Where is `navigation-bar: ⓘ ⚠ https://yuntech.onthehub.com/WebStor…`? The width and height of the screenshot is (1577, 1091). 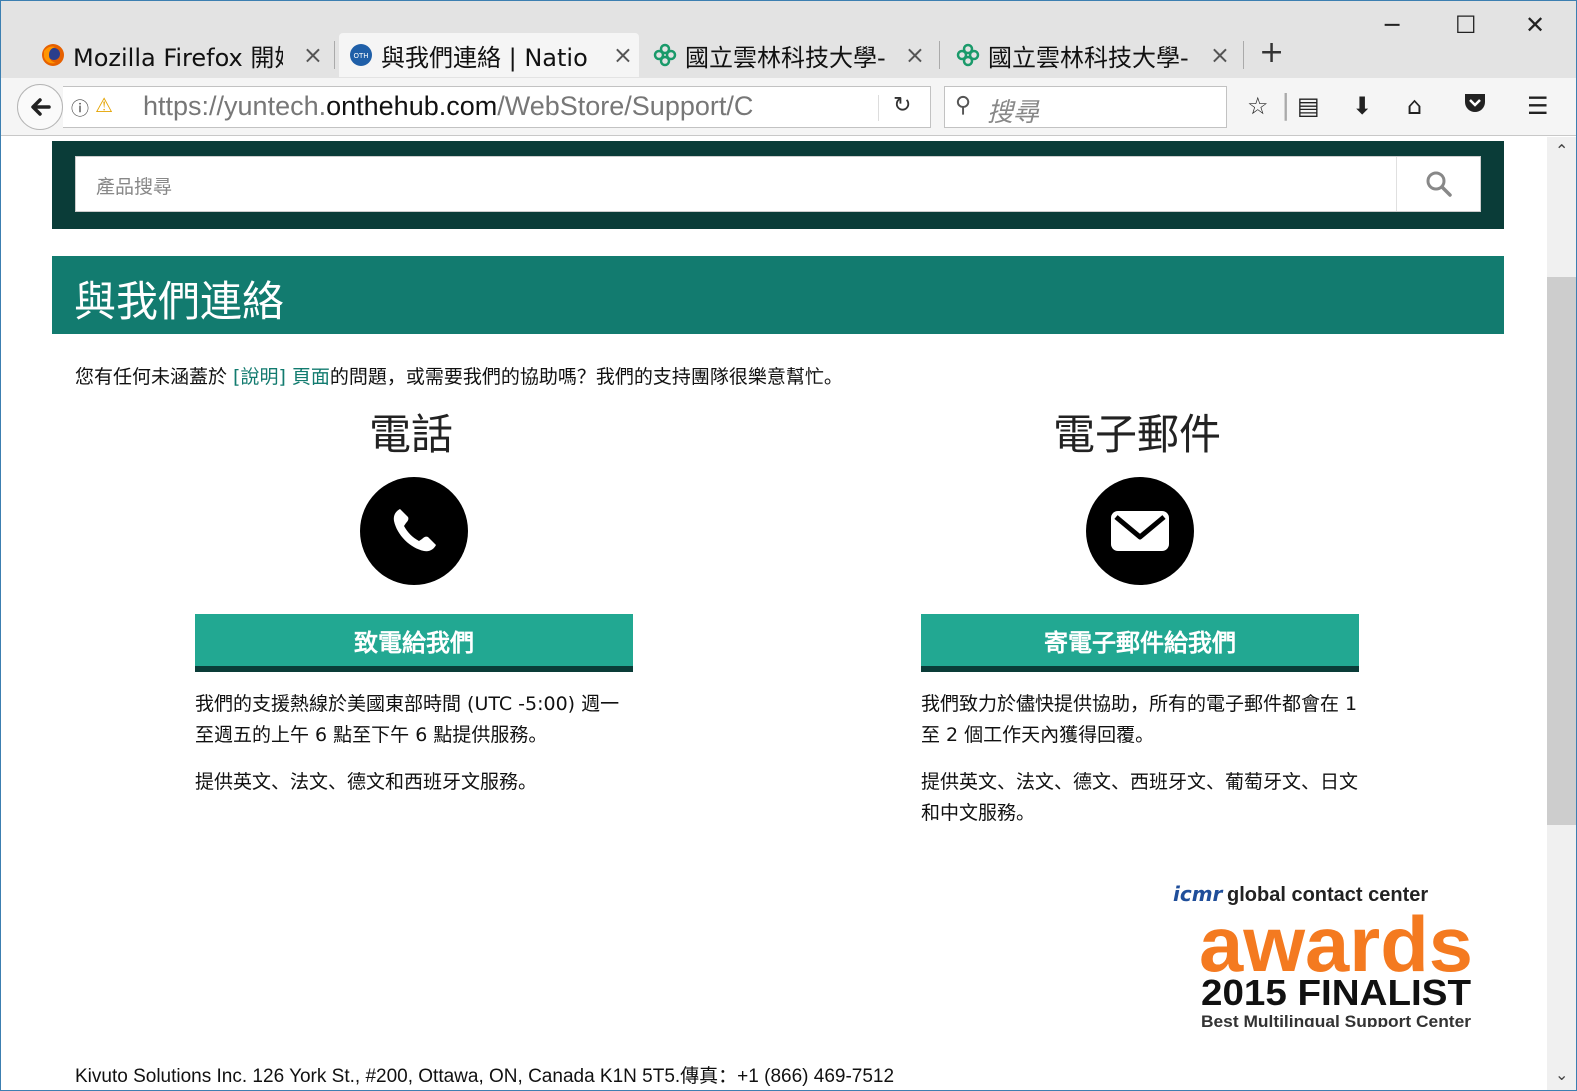
navigation-bar: ⓘ ⚠ https://yuntech.onthehub.com/WebStor… is located at coordinates (788, 107).